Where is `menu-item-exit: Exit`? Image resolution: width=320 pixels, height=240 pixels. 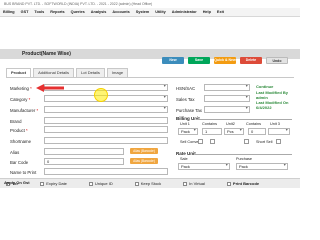 menu-item-exit: Exit is located at coordinates (220, 12).